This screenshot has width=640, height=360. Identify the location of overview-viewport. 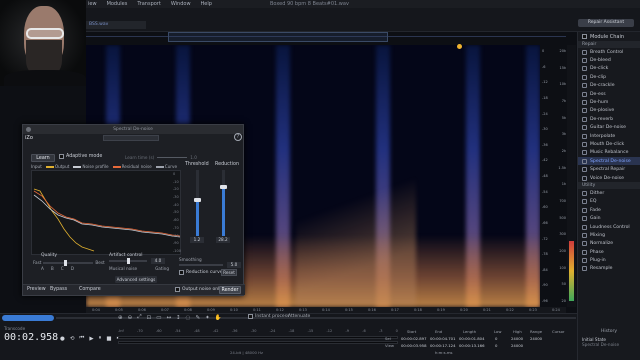
(278, 37).